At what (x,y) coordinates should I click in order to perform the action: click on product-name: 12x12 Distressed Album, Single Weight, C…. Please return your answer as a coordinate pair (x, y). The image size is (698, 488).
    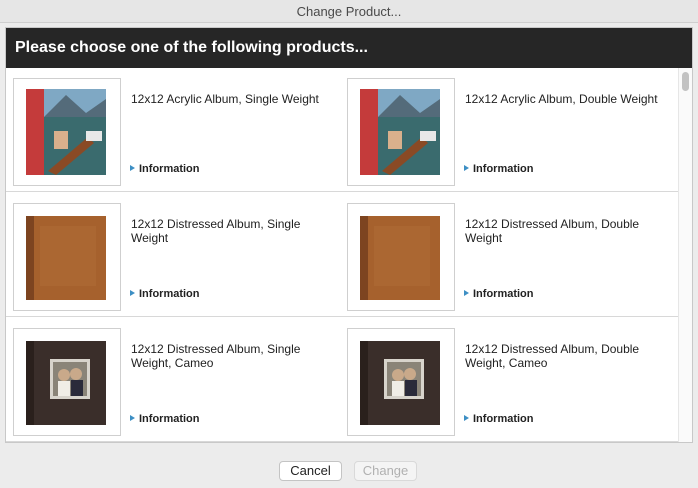
    Looking at the image, I should click on (216, 356).